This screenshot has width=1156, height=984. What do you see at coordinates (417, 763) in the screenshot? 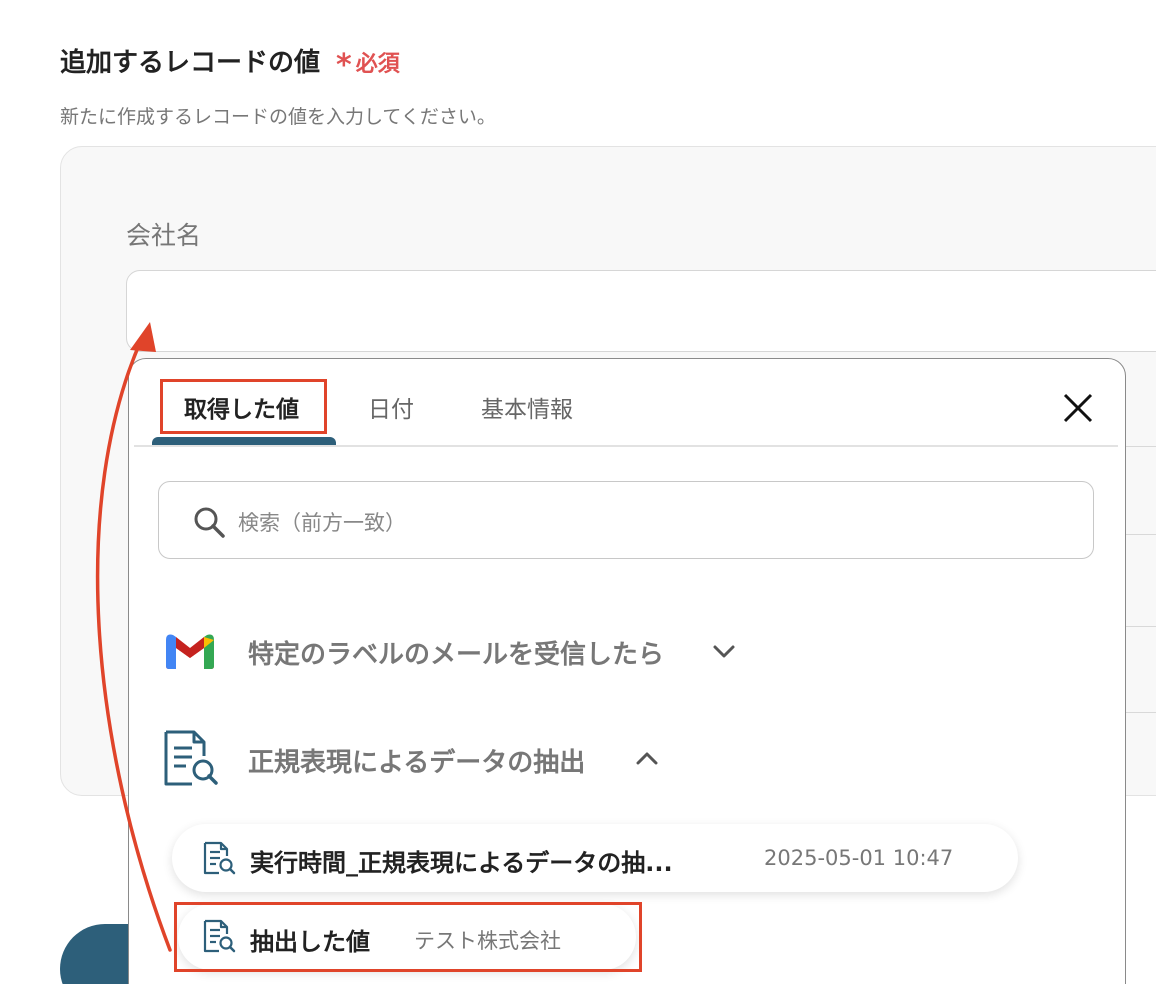
I see `group-label-regex: 正規表現によるデータの抽出` at bounding box center [417, 763].